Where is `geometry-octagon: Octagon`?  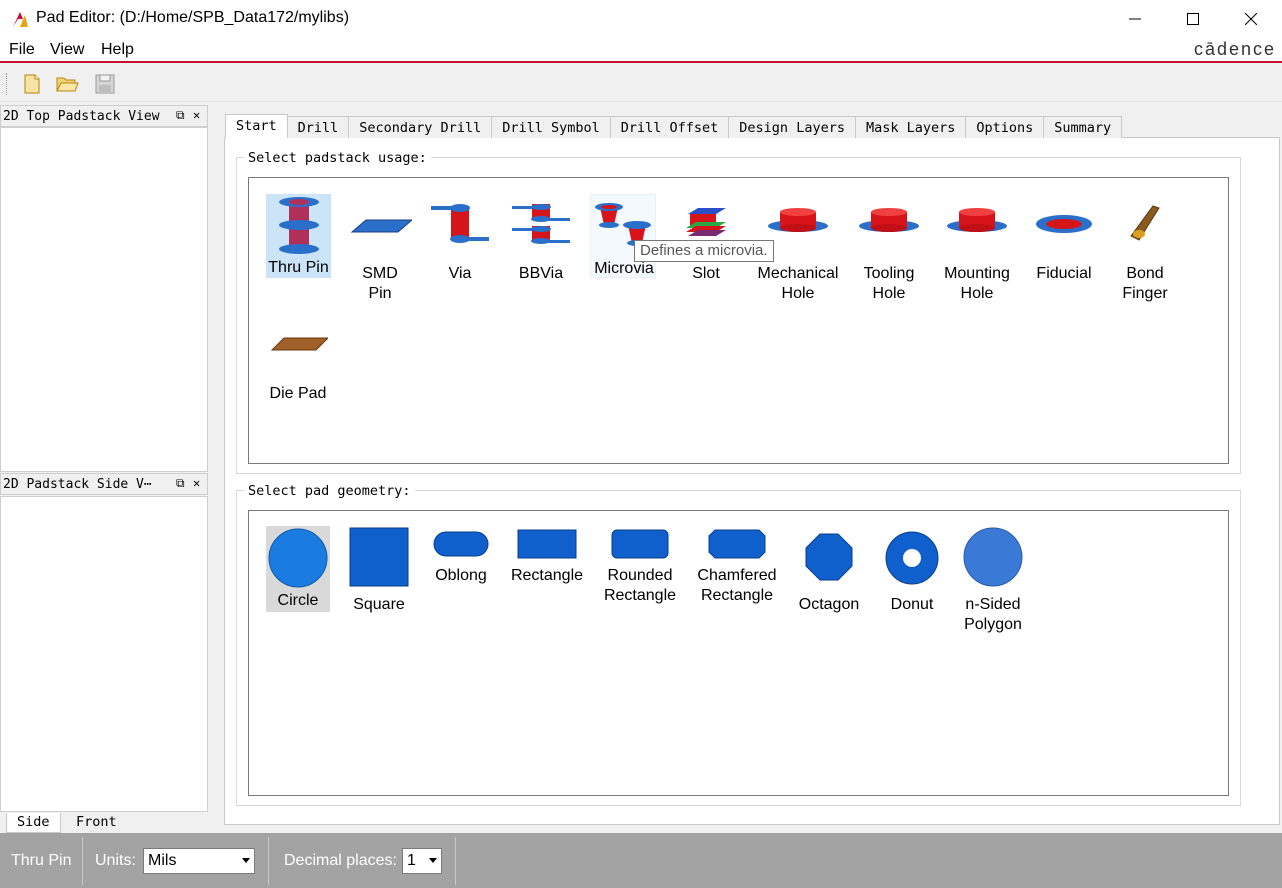 geometry-octagon: Octagon is located at coordinates (829, 573).